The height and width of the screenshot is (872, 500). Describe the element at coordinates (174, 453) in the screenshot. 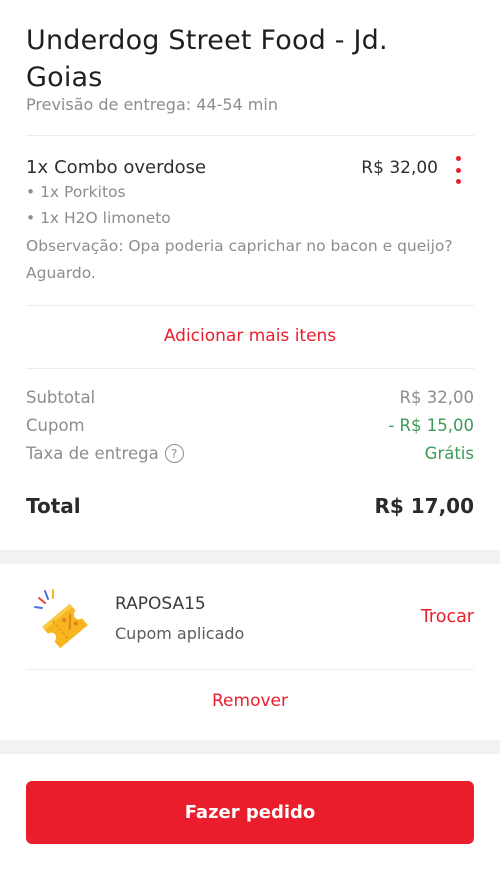

I see `help-icon: ?` at that location.